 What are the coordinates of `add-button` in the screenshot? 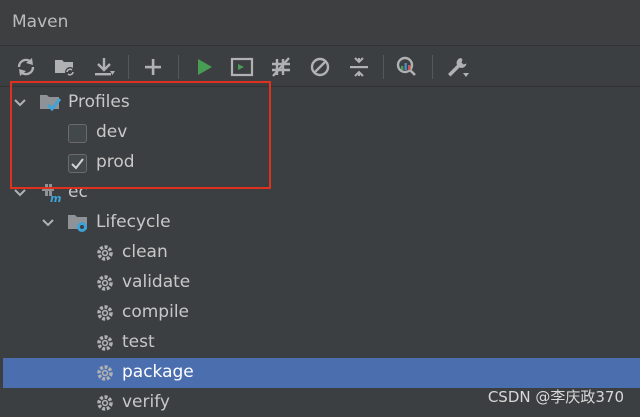 It's located at (153, 67).